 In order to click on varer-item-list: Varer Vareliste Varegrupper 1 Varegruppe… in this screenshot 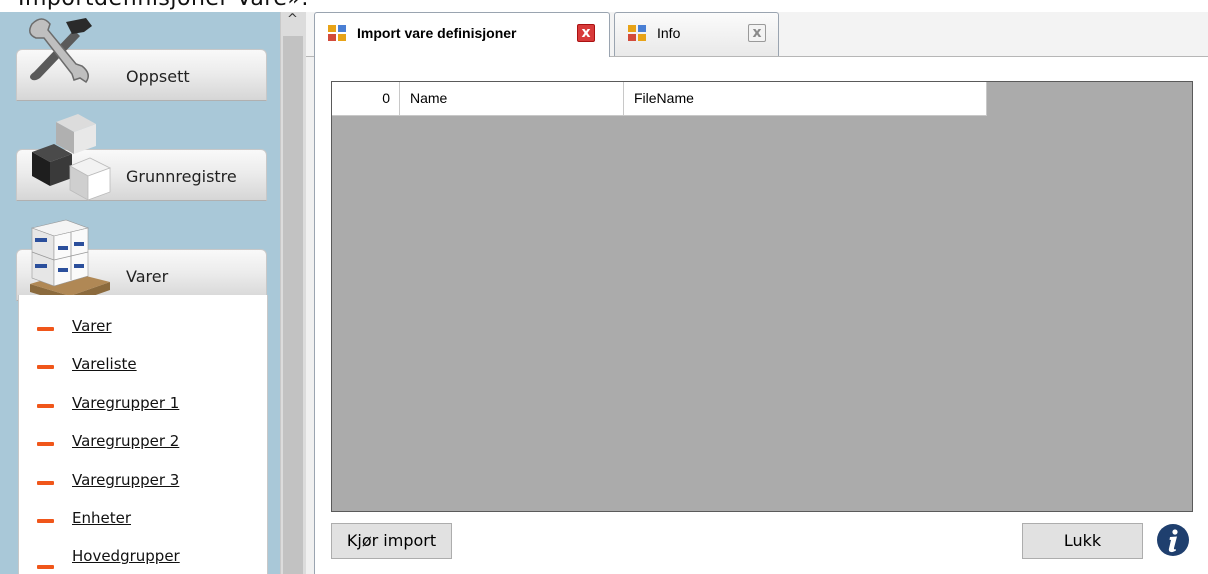, I will do `click(143, 434)`.